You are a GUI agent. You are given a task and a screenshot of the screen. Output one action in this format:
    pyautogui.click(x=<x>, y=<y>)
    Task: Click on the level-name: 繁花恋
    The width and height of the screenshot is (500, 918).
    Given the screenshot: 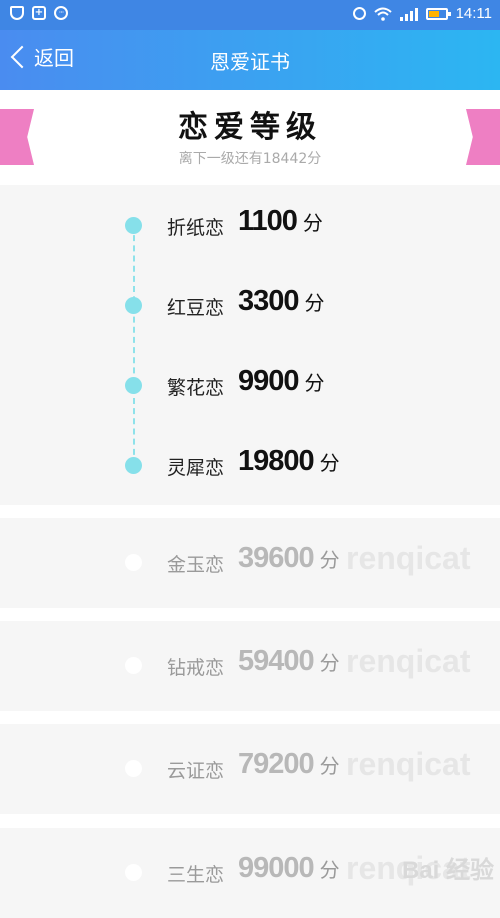 What is the action you would take?
    pyautogui.click(x=196, y=388)
    